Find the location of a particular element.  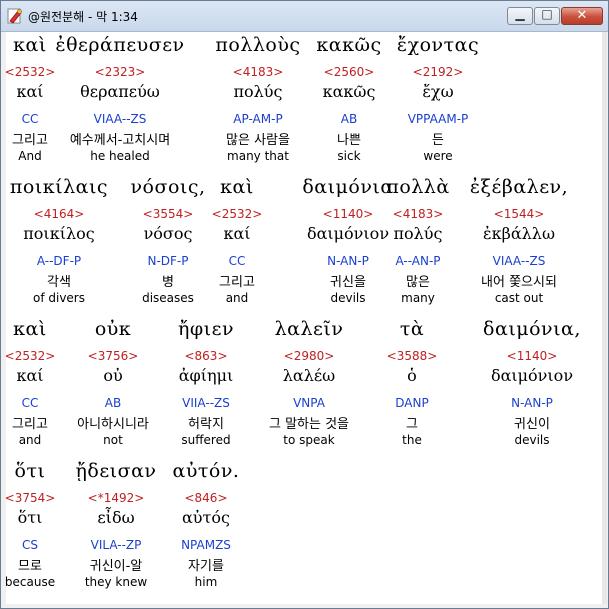

english-gloss: he healed is located at coordinates (120, 156).